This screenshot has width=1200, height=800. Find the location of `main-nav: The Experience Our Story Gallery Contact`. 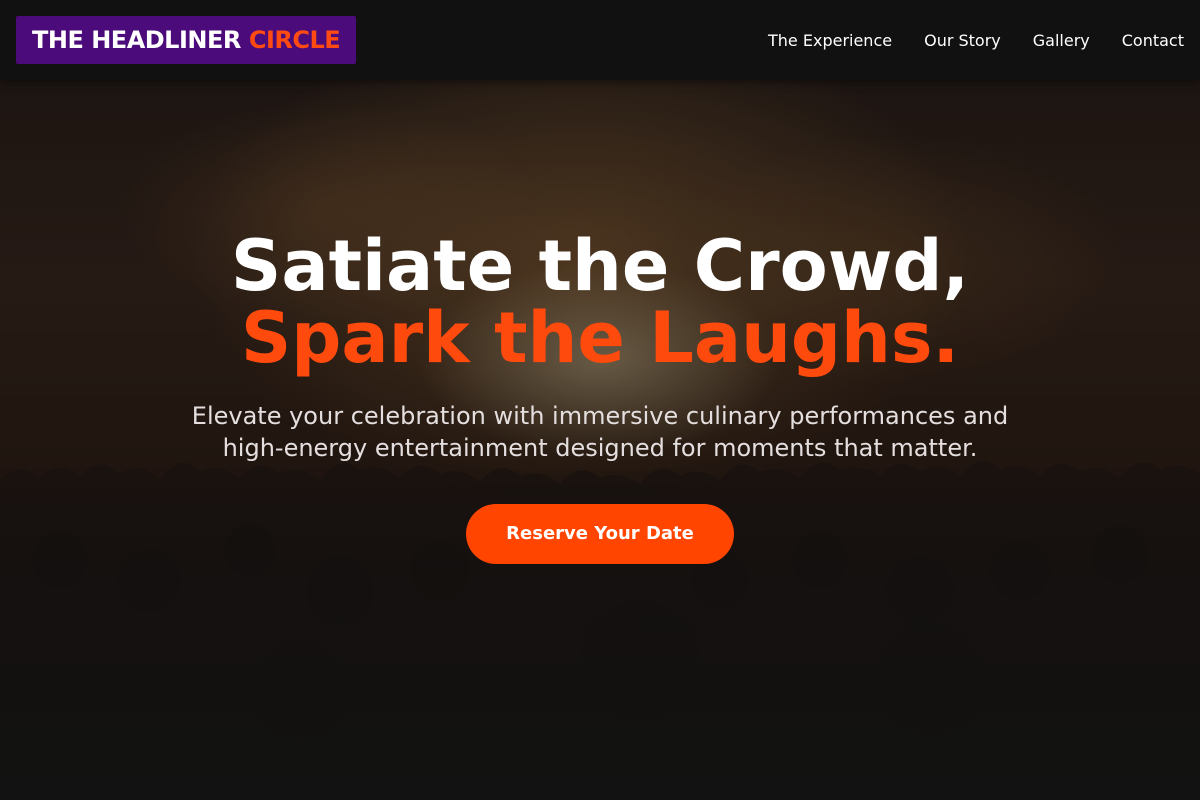

main-nav: The Experience Our Story Gallery Contact is located at coordinates (976, 40).